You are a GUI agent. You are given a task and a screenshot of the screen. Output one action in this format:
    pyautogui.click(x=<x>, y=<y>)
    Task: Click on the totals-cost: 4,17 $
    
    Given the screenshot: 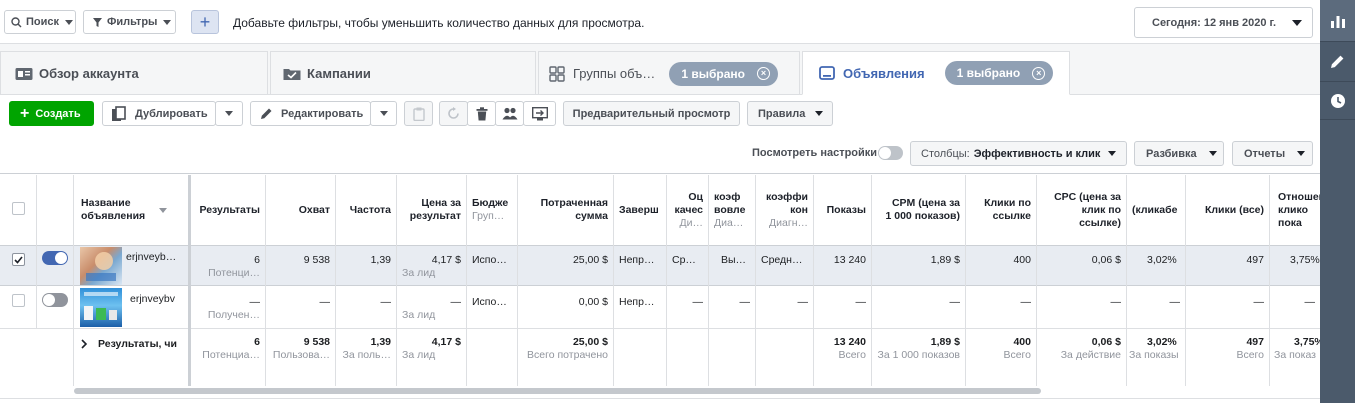 What is the action you would take?
    pyautogui.click(x=446, y=342)
    